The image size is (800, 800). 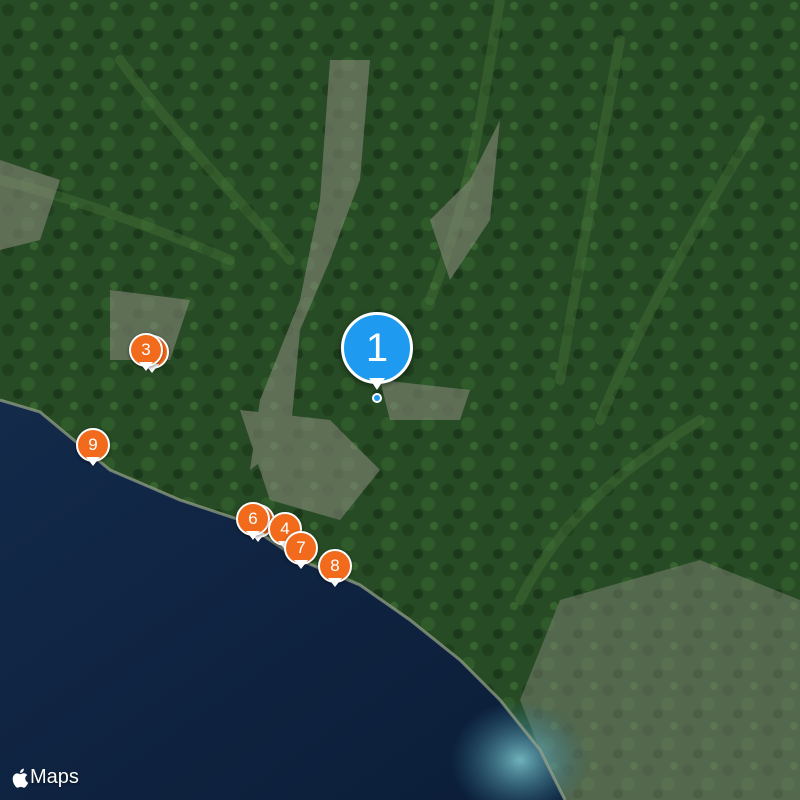 I want to click on maps-attribution: Maps, so click(x=45, y=777).